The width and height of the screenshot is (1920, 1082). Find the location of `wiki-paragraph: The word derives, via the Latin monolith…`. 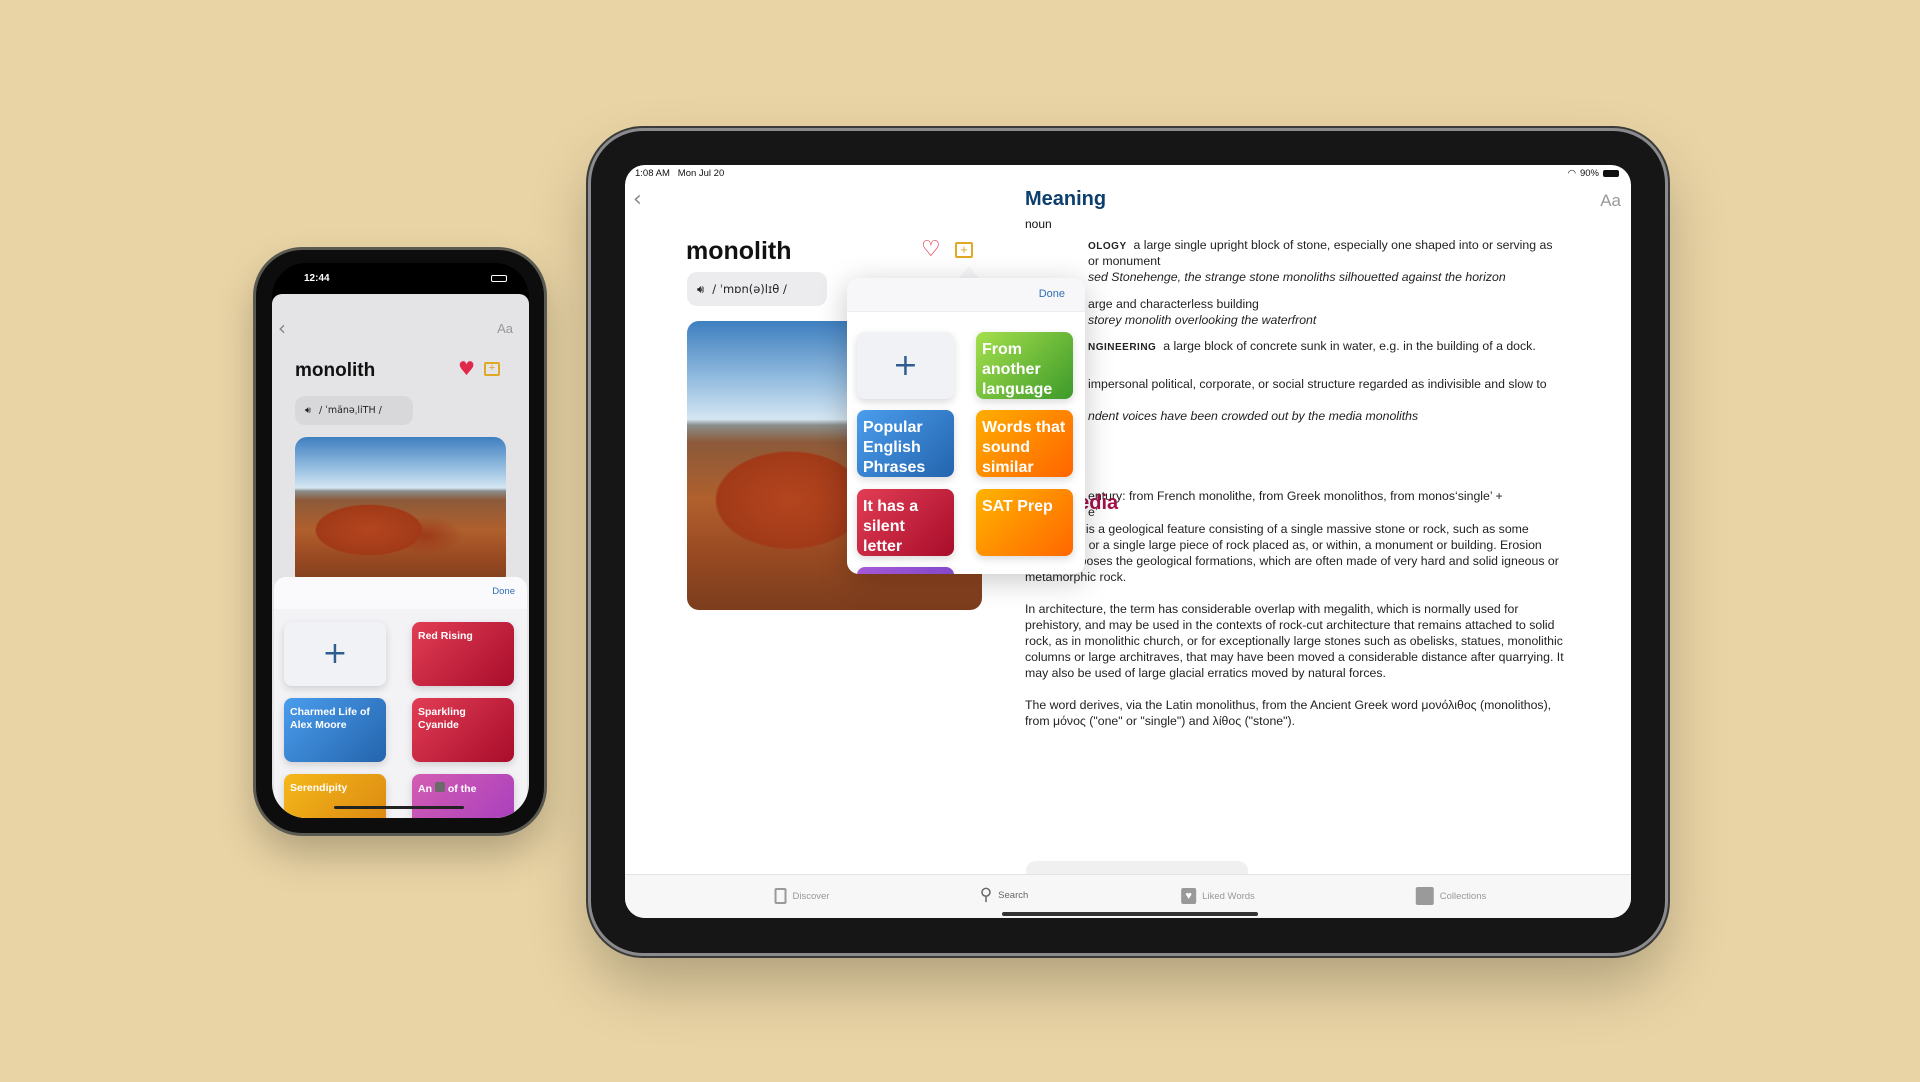

wiki-paragraph: The word derives, via the Latin monolith… is located at coordinates (1288, 713).